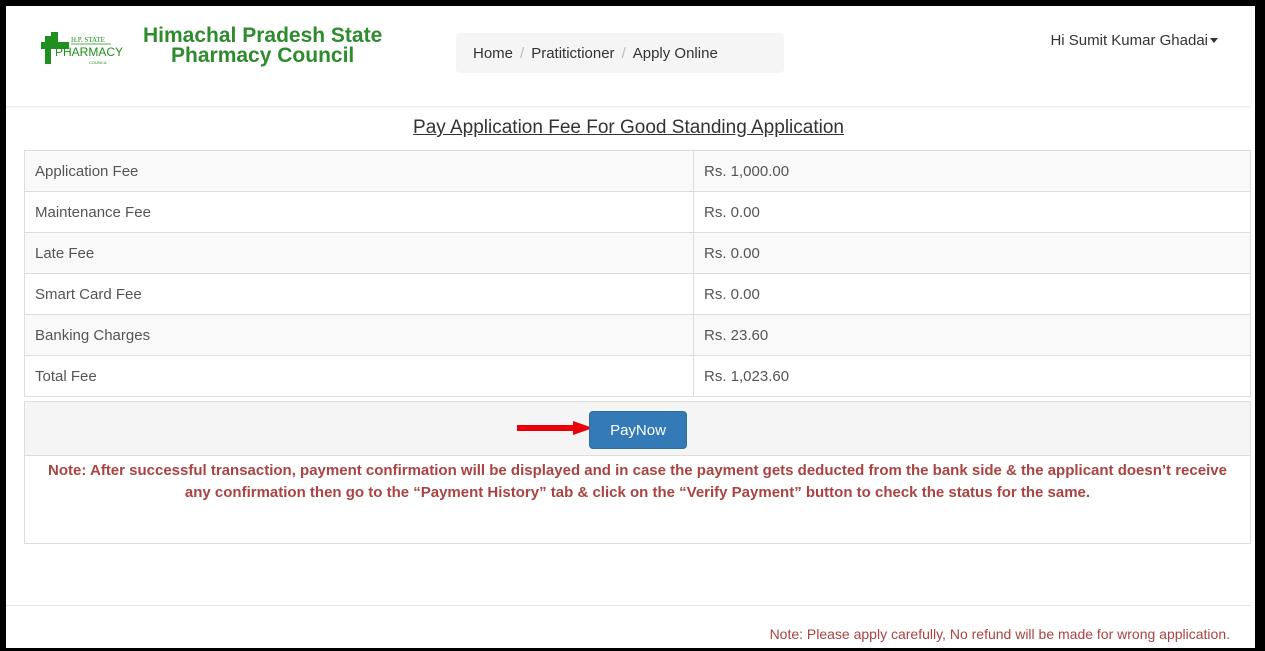  What do you see at coordinates (359, 171) in the screenshot?
I see `fee-label: Application Fee` at bounding box center [359, 171].